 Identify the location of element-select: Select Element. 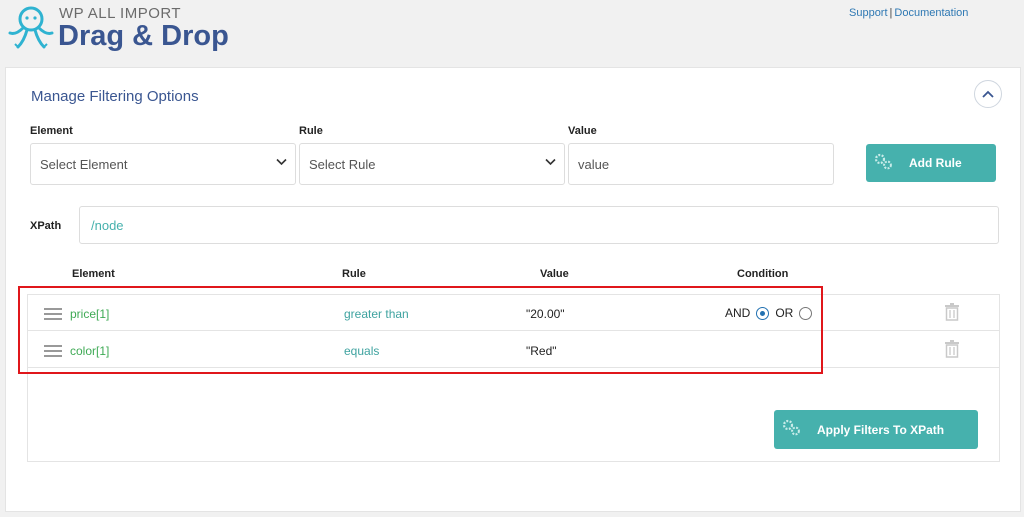
(163, 164).